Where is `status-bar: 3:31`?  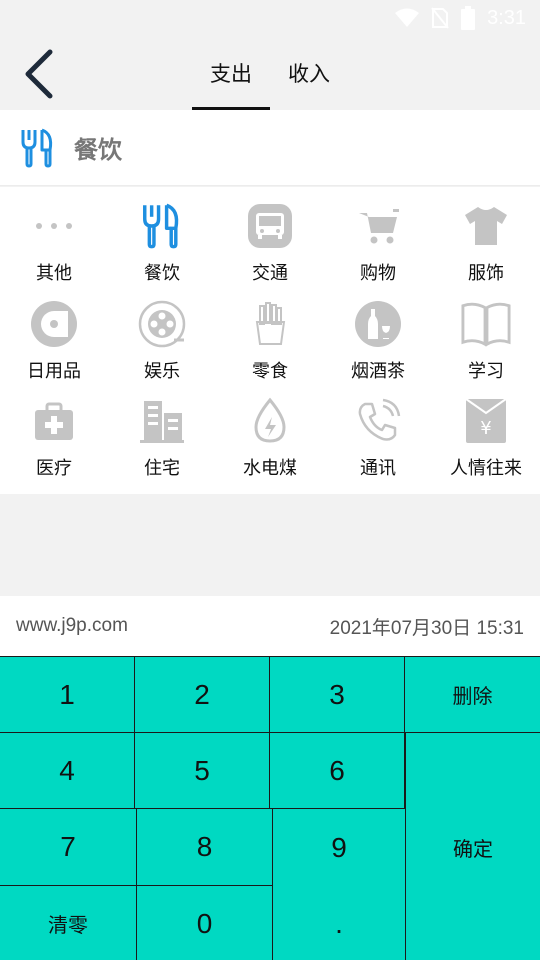
status-bar: 3:31 is located at coordinates (270, 18).